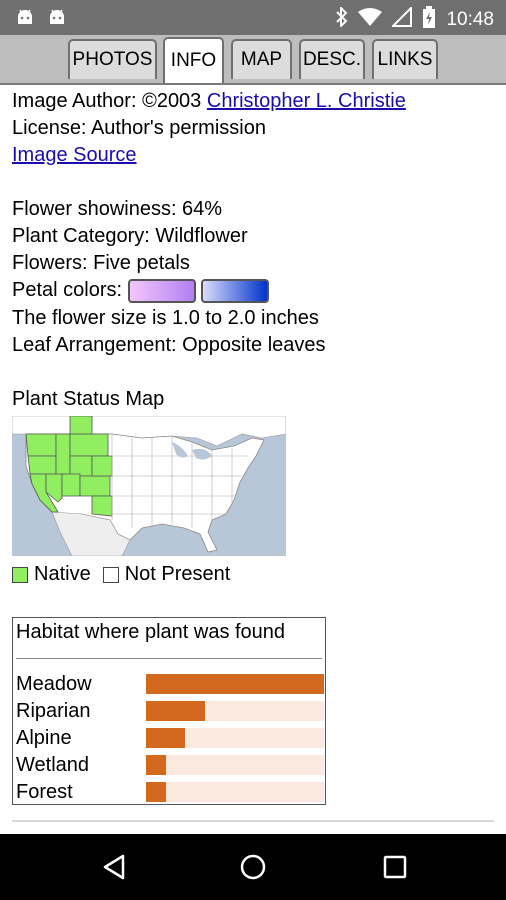  I want to click on author-prefix: Image Author: ©2003, so click(109, 101).